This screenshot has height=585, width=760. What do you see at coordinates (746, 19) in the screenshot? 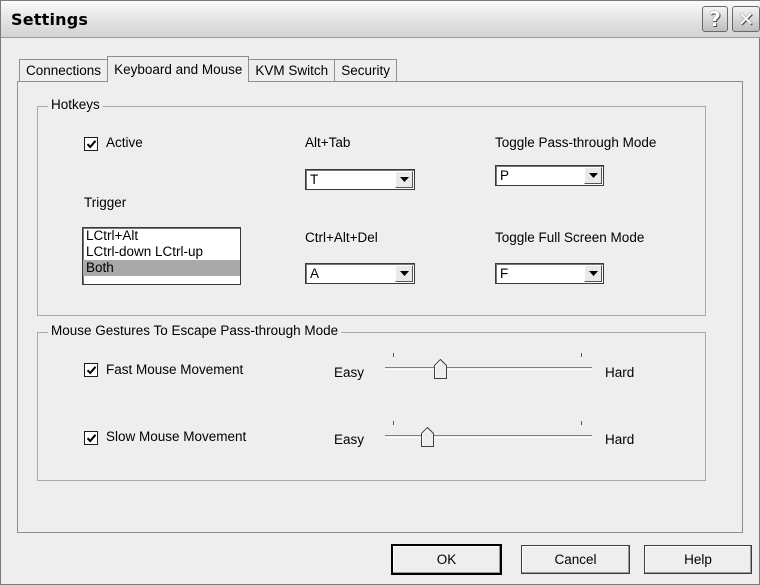
I see `close-icon: ✕` at bounding box center [746, 19].